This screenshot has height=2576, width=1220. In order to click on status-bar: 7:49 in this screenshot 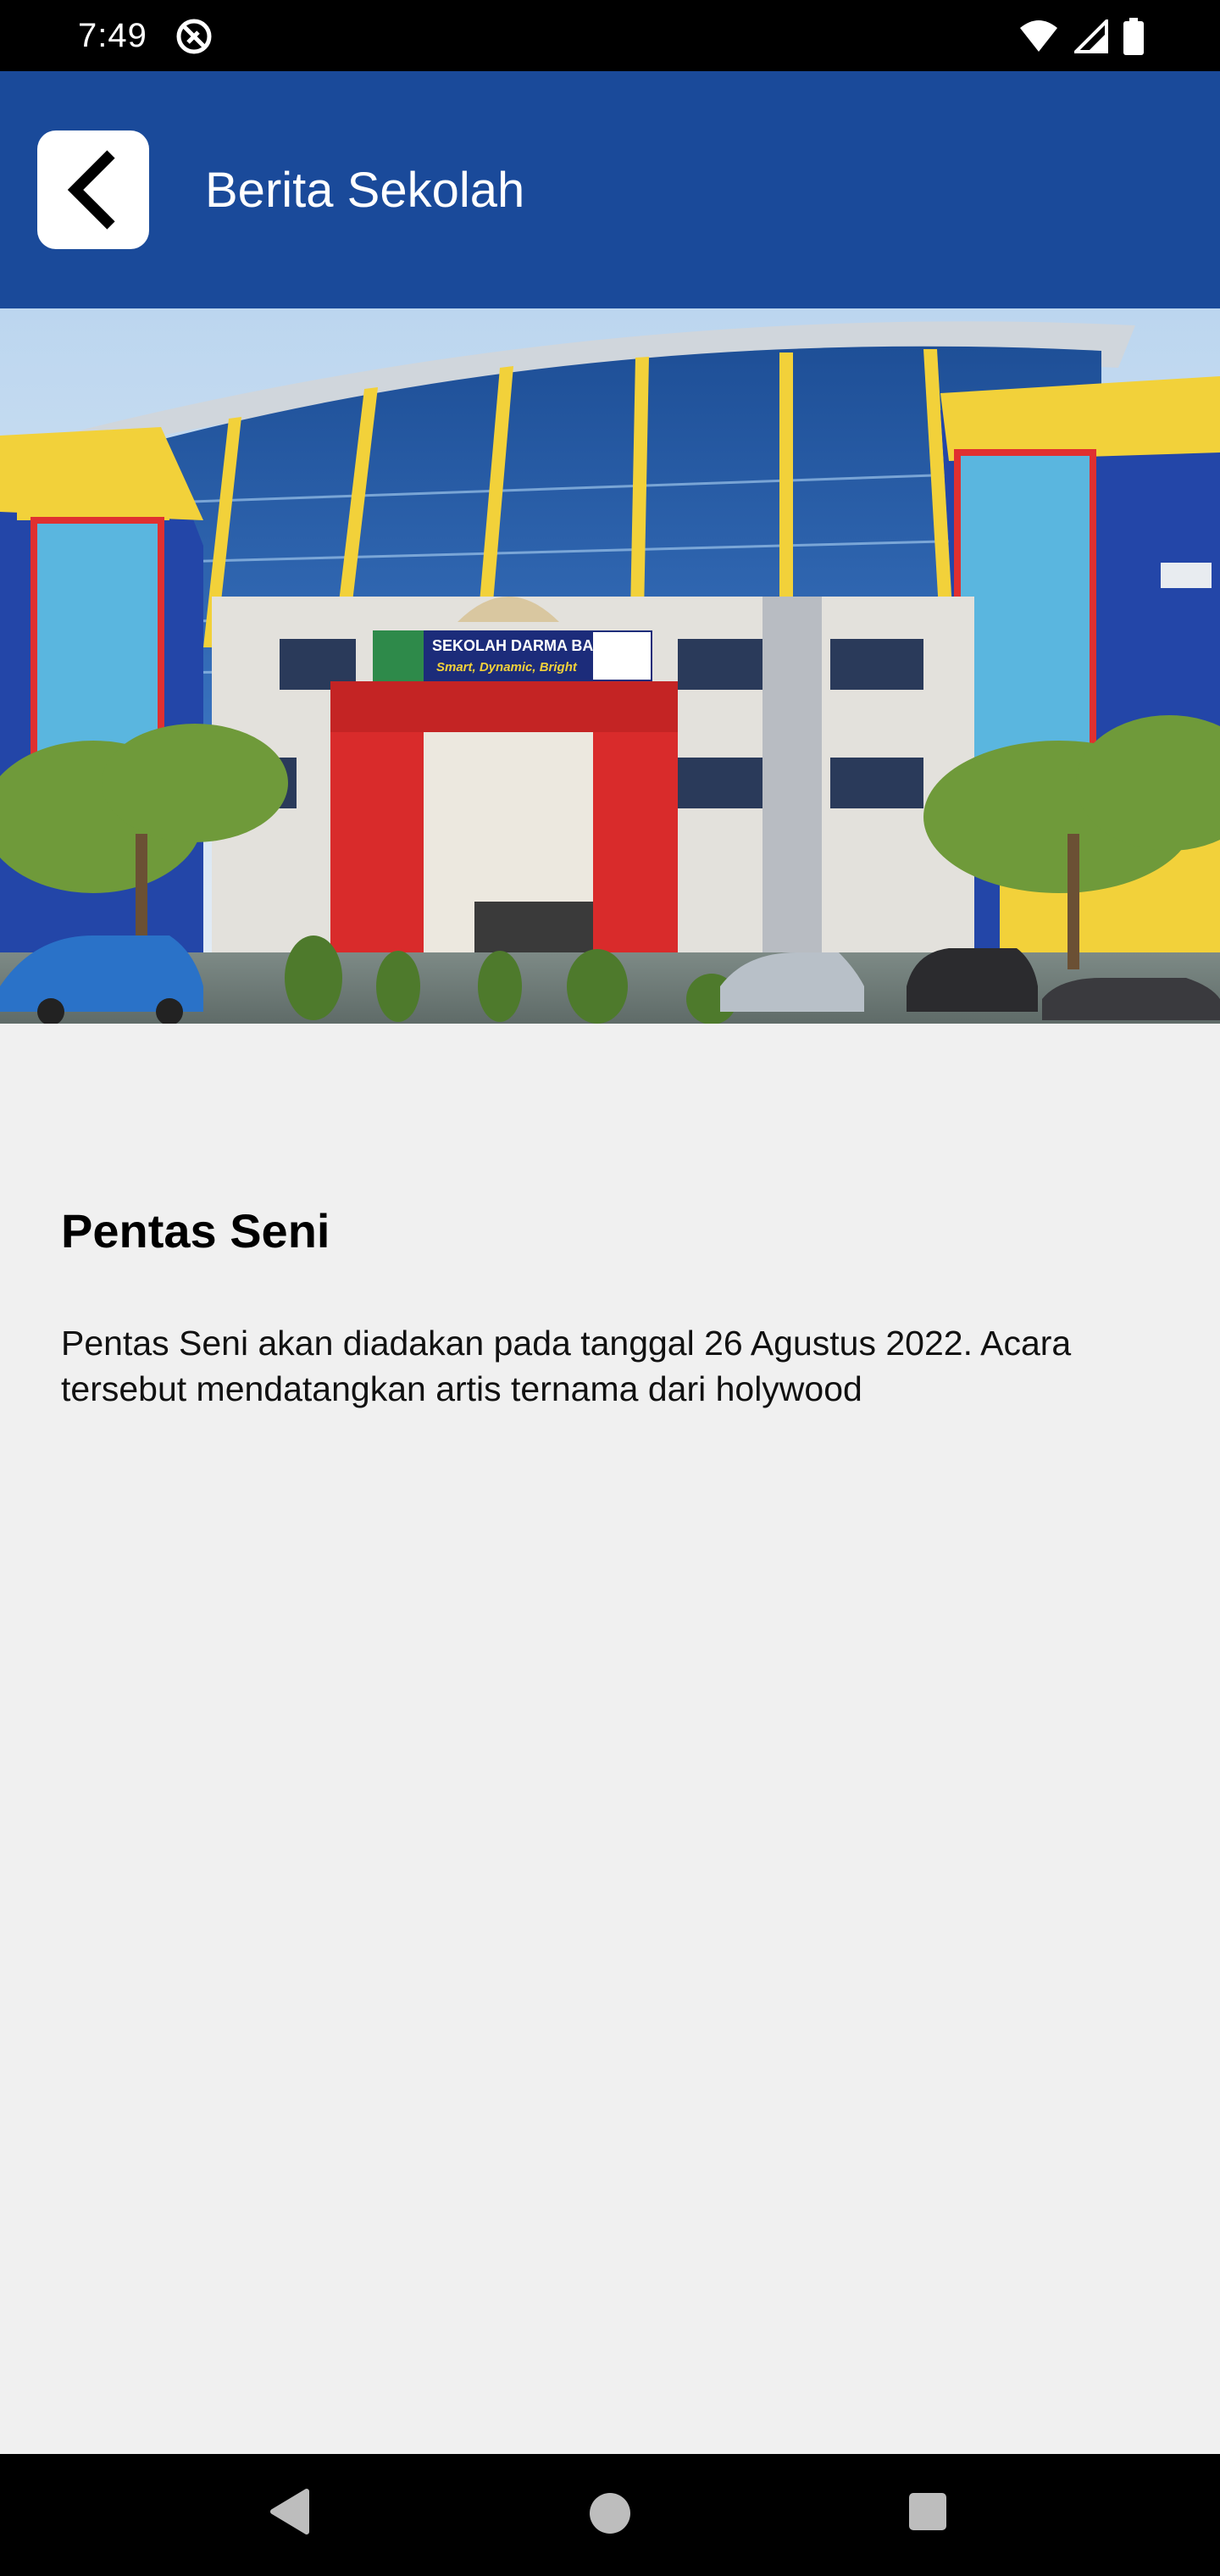, I will do `click(610, 35)`.